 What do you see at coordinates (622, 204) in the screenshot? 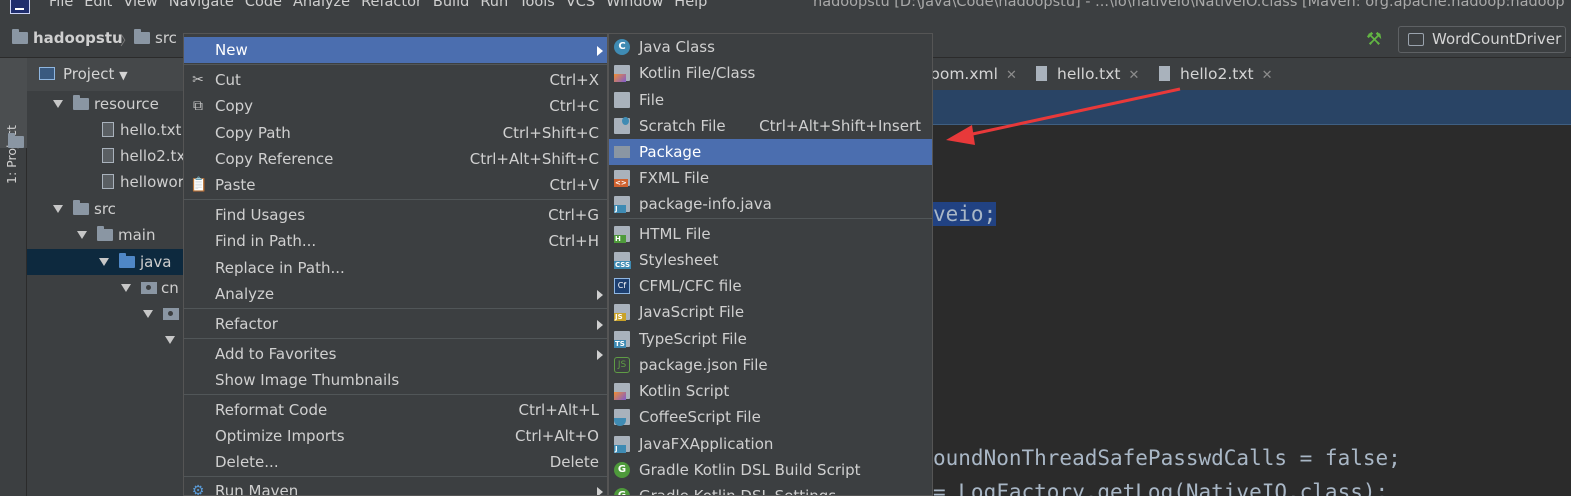
I see `java-file-icon: J` at bounding box center [622, 204].